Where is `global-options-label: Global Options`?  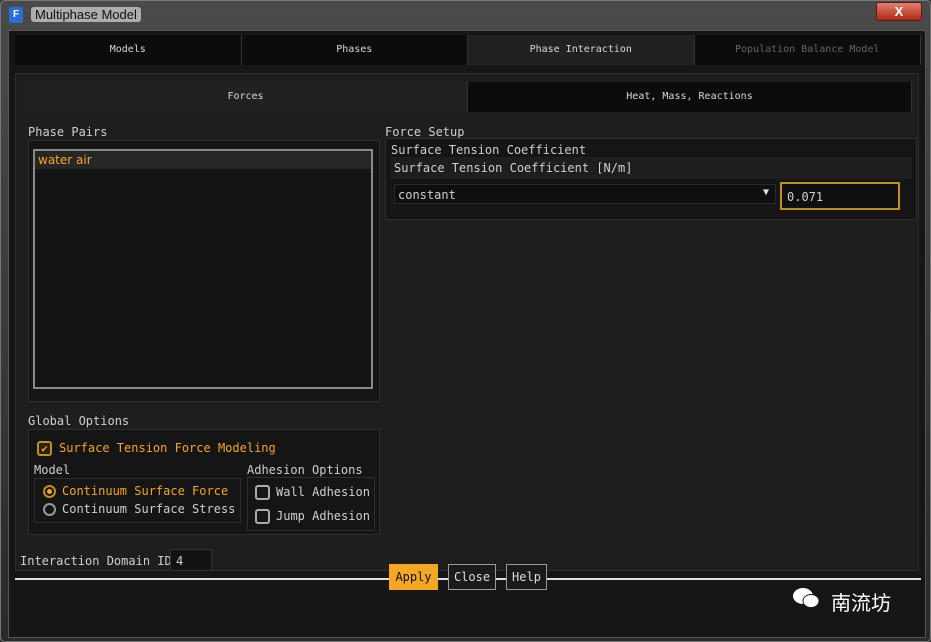
global-options-label: Global Options is located at coordinates (79, 421).